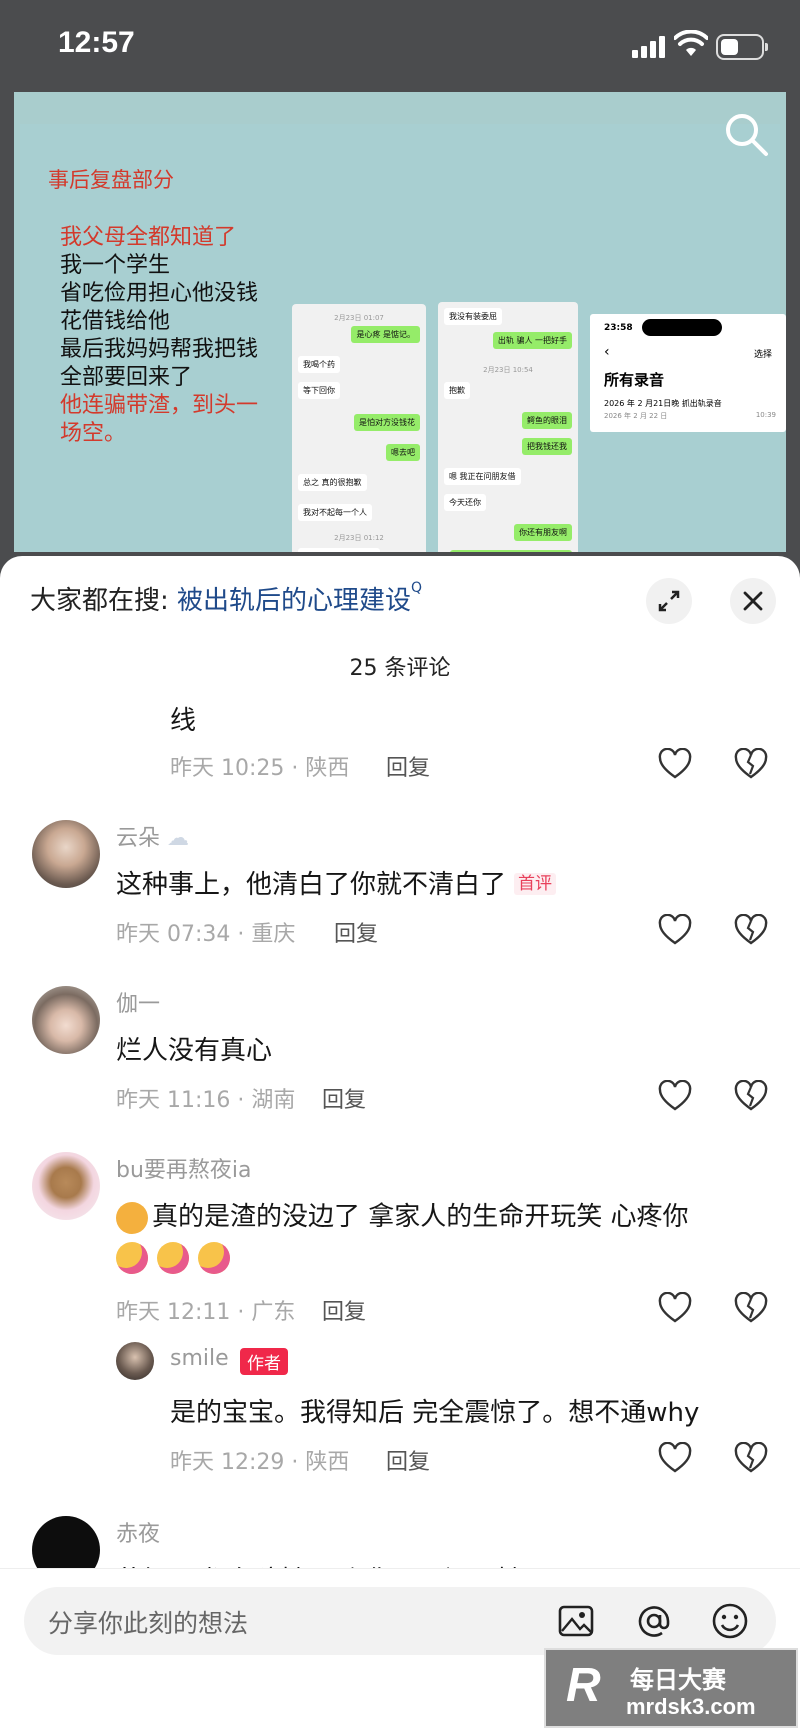 The image size is (800, 1731). I want to click on watermark-url: mrdsk3.com, so click(691, 1706).